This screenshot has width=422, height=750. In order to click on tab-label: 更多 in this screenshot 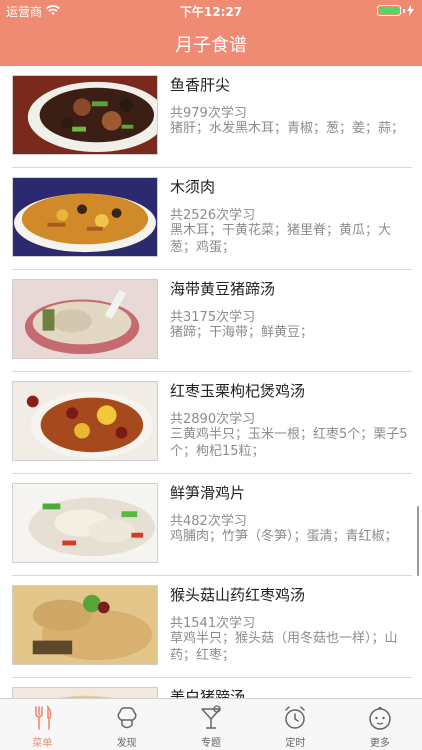, I will do `click(379, 743)`.